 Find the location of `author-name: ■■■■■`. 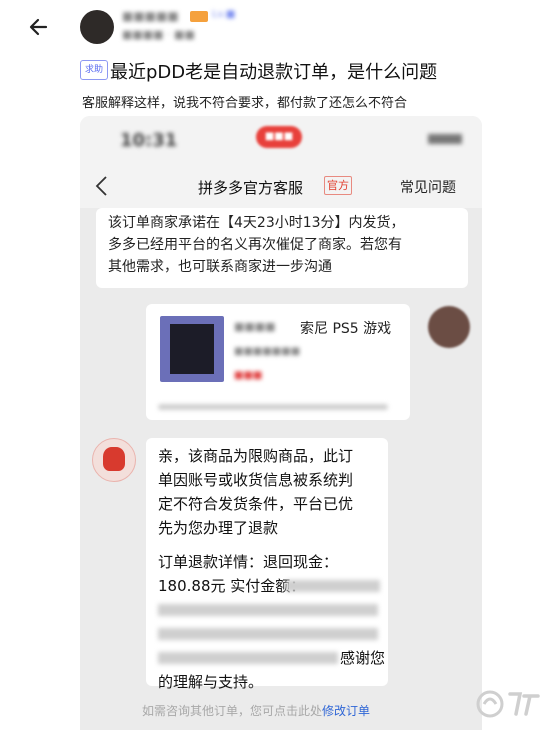

author-name: ■■■■■ is located at coordinates (150, 17).